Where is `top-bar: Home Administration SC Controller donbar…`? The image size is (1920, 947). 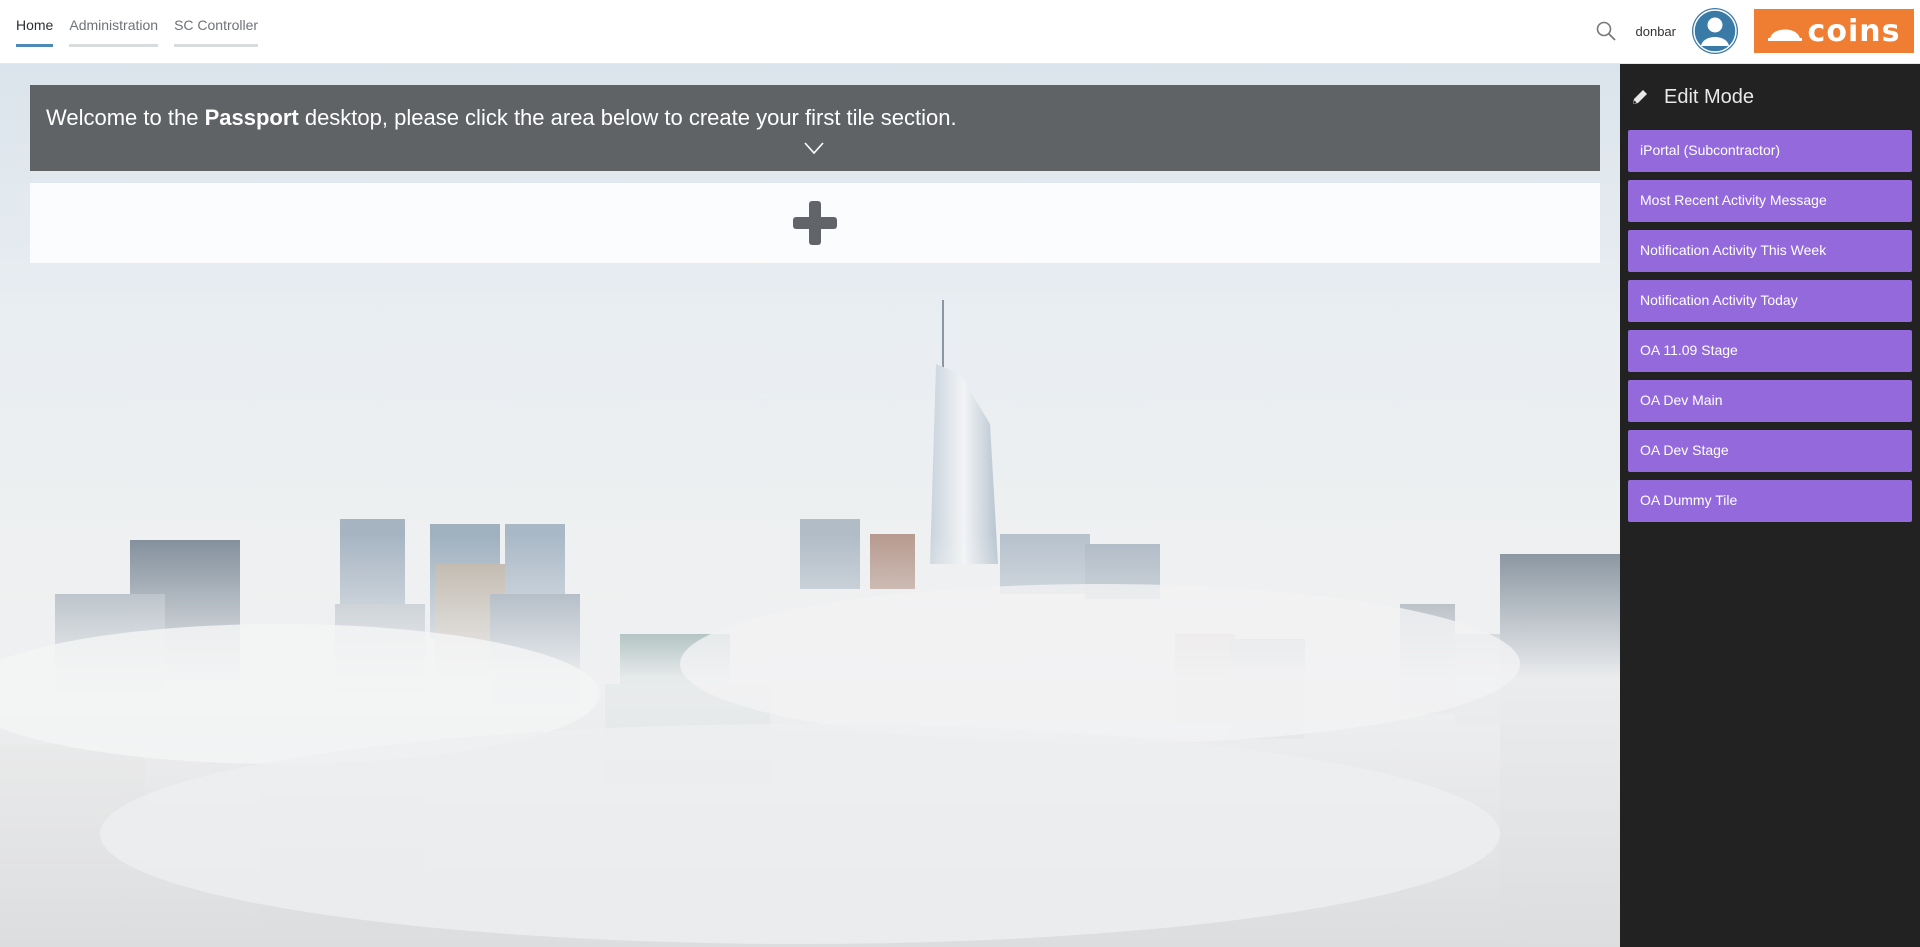 top-bar: Home Administration SC Controller donbar… is located at coordinates (960, 32).